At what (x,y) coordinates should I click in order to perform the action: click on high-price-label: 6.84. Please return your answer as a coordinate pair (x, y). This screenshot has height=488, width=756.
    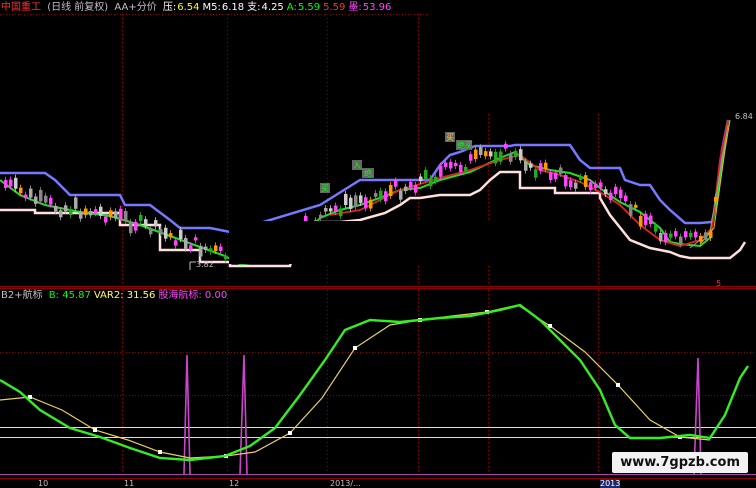
    Looking at the image, I should click on (744, 116).